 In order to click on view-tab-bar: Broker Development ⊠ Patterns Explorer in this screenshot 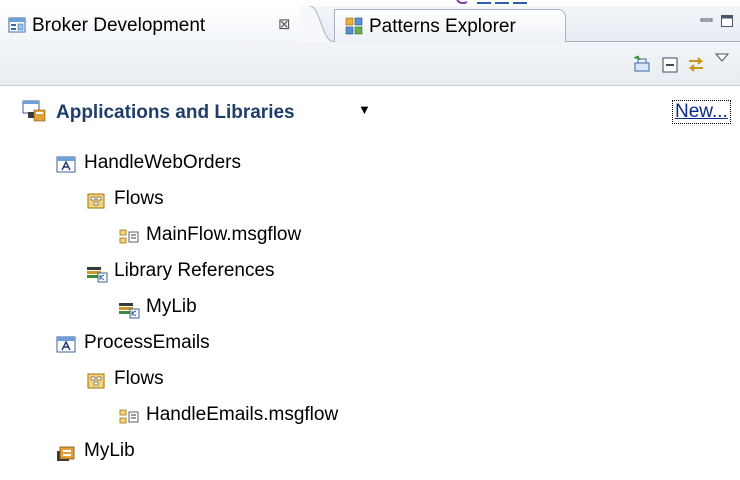, I will do `click(370, 24)`.